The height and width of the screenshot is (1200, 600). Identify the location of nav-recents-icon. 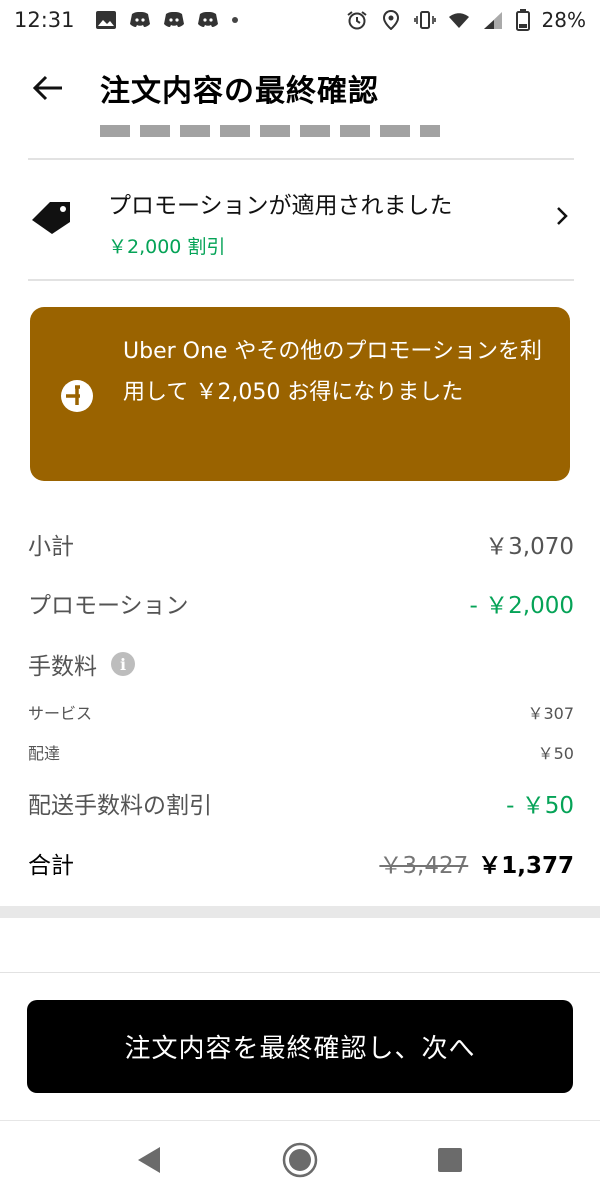
(450, 1160).